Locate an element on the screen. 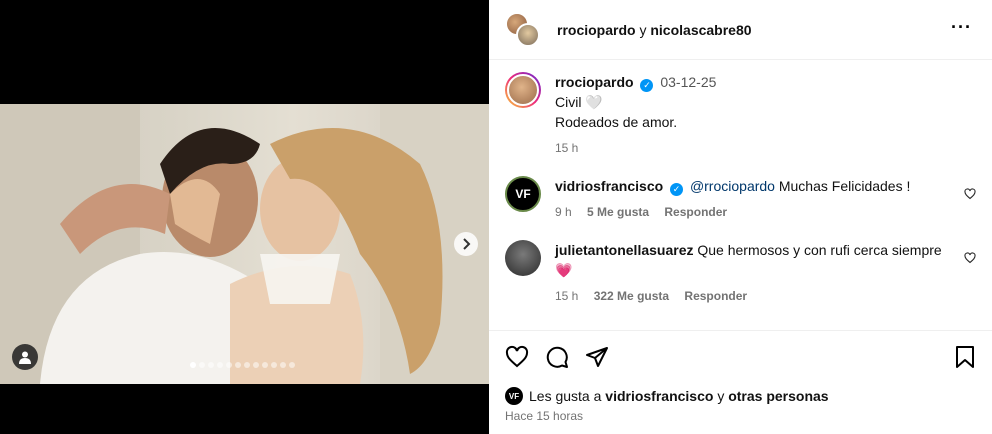  authors-separator: y is located at coordinates (643, 29).